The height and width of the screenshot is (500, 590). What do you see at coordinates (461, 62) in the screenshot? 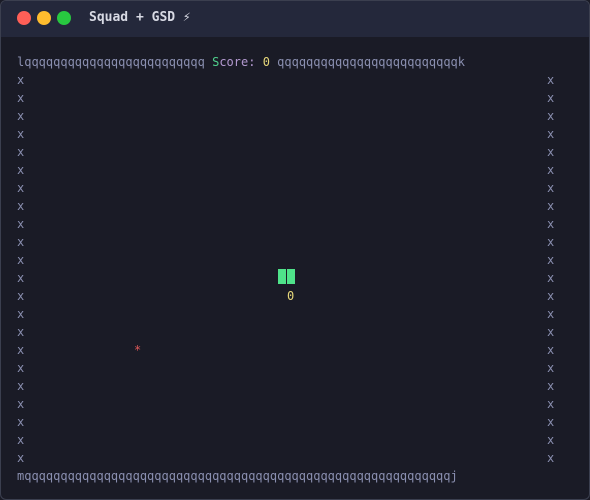
I see `top-right-corner: k` at bounding box center [461, 62].